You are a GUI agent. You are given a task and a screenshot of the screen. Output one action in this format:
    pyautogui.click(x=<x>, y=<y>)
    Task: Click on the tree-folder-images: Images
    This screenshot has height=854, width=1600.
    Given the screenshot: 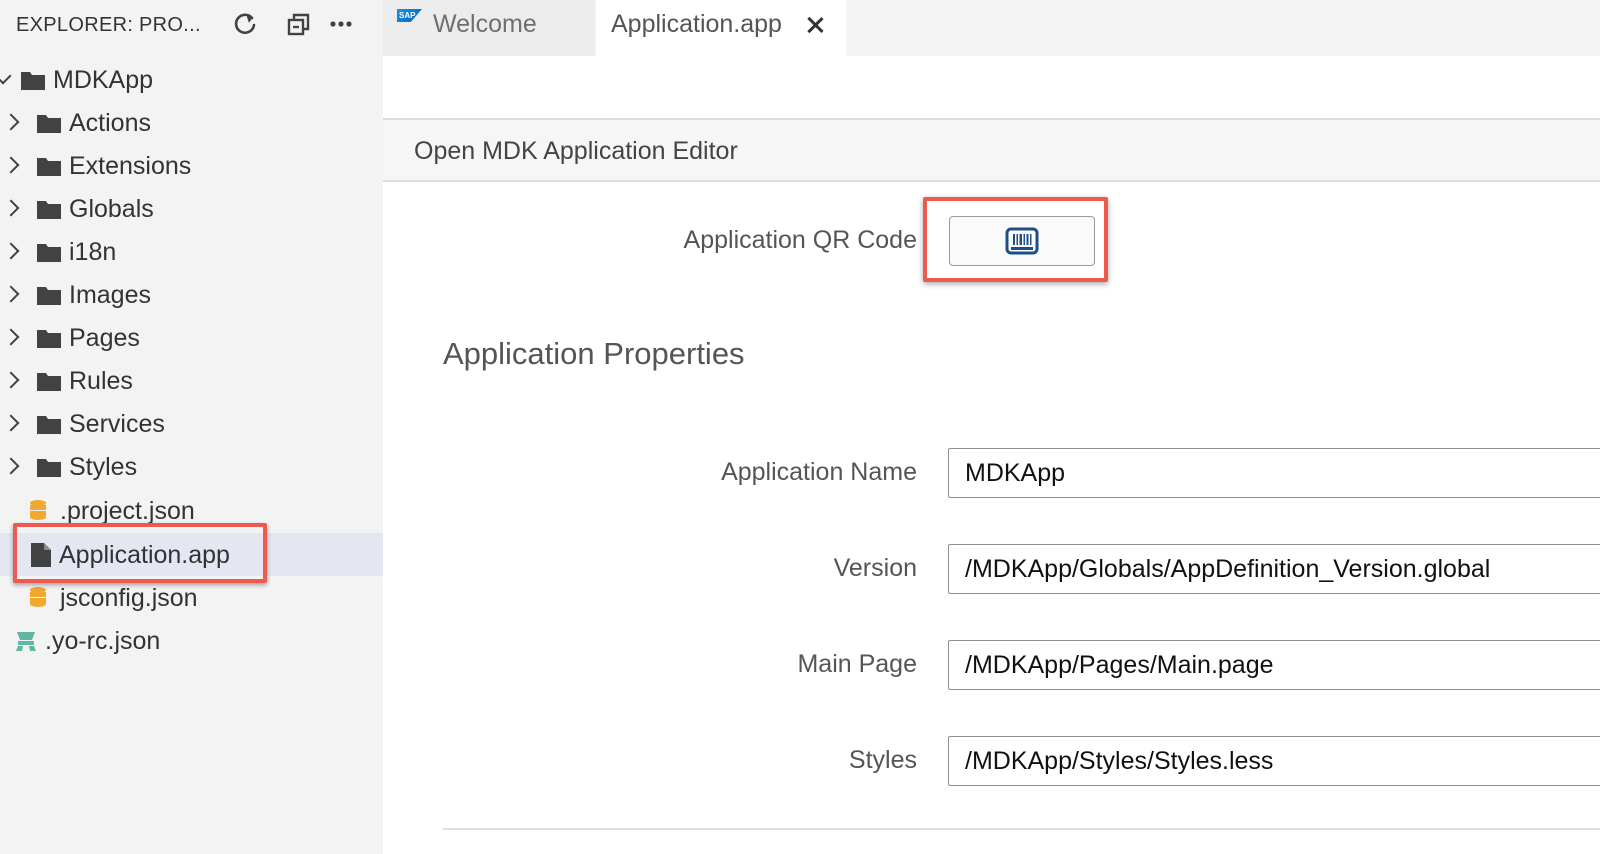 What is the action you would take?
    pyautogui.click(x=191, y=294)
    